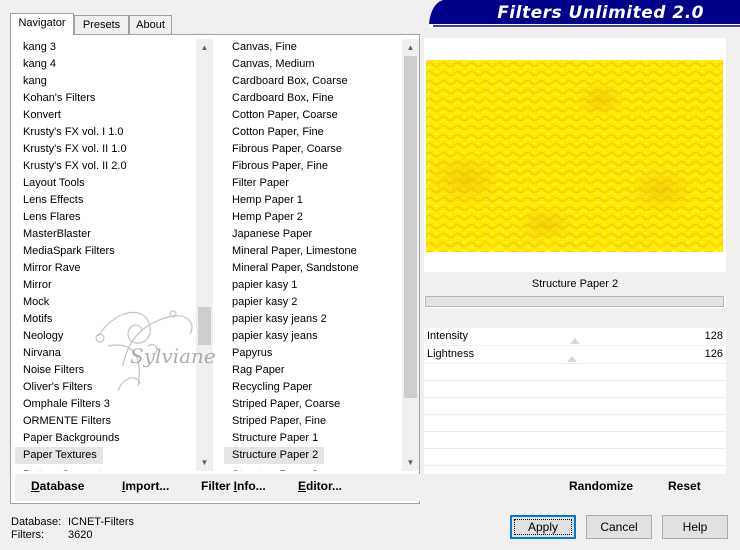 The width and height of the screenshot is (740, 550). Describe the element at coordinates (321, 421) in the screenshot. I see `filter-item: Striped Paper, Fine` at that location.